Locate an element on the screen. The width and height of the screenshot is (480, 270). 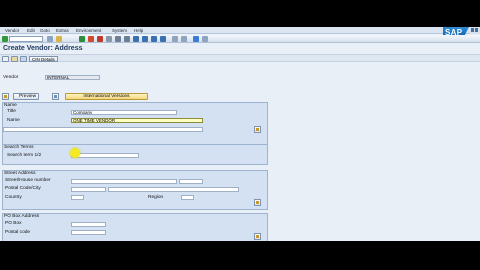
po-box-group: PO Box Address is located at coordinates (135, 227).